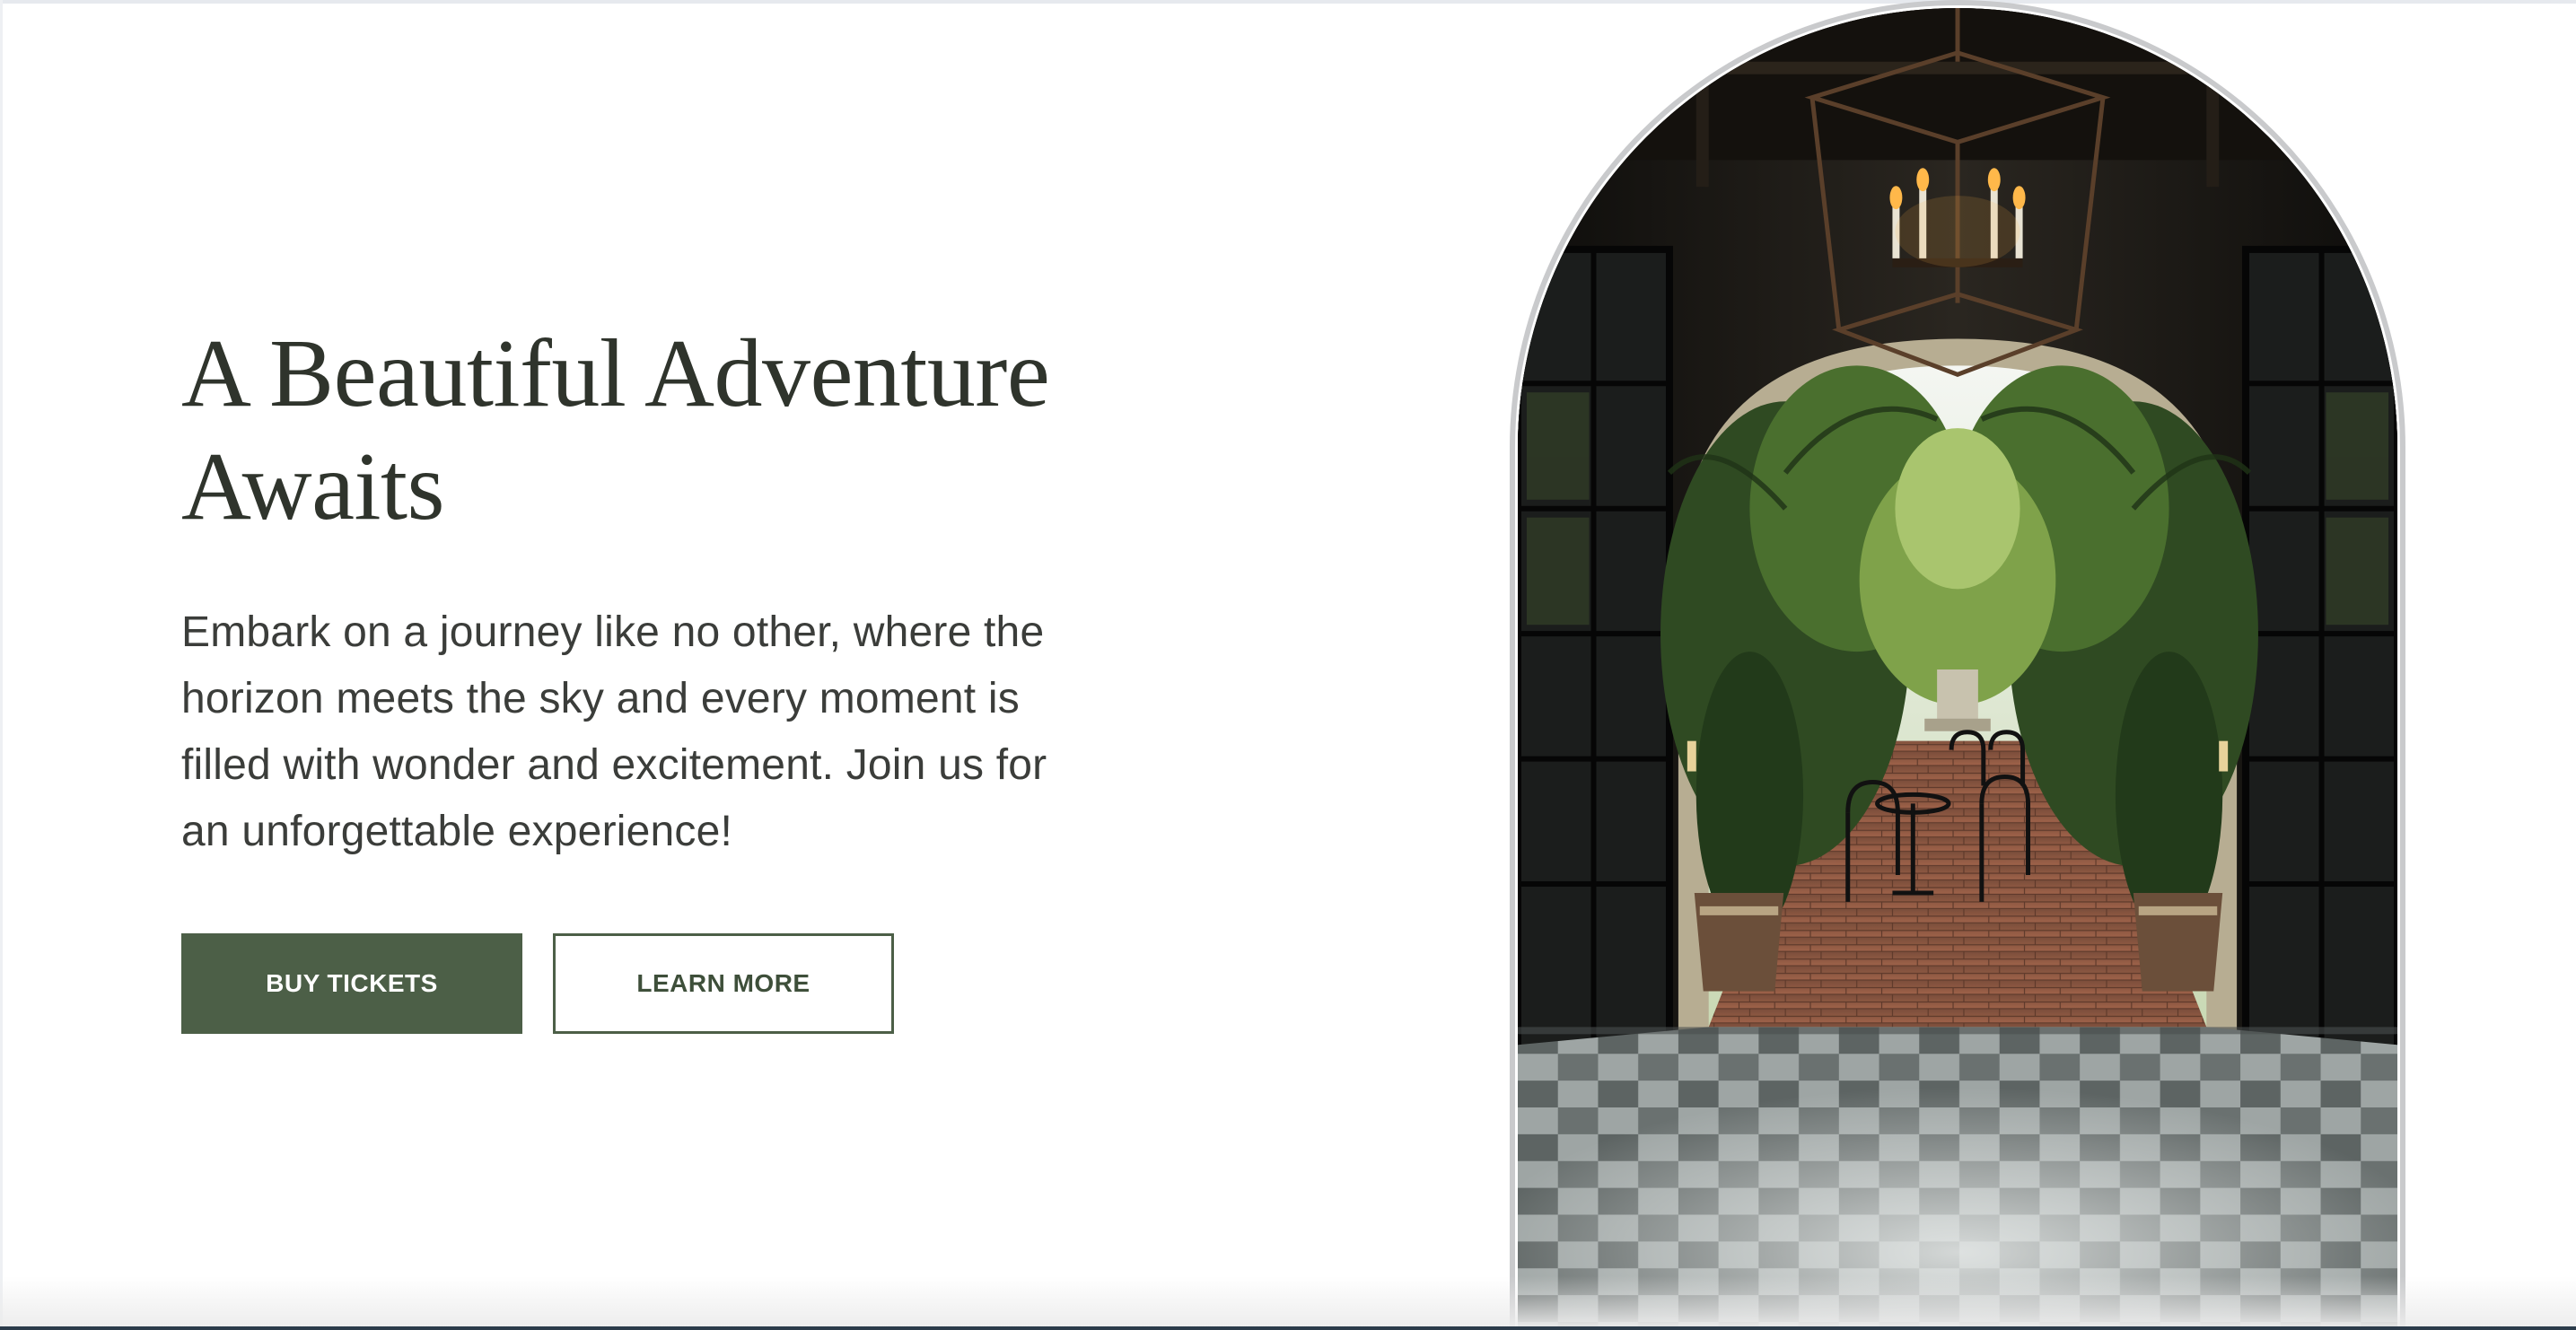  What do you see at coordinates (615, 374) in the screenshot?
I see `hero-title-line-1: A Beautiful Adventure` at bounding box center [615, 374].